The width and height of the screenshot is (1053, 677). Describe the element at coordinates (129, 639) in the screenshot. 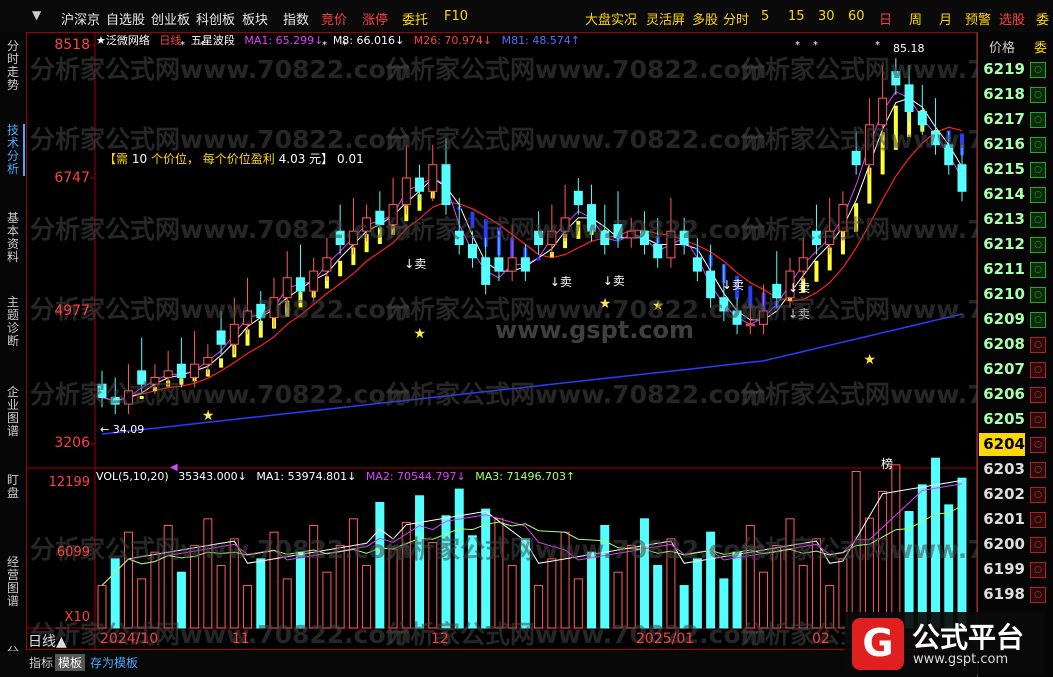

I see `x-label-oct: 2024/10` at that location.